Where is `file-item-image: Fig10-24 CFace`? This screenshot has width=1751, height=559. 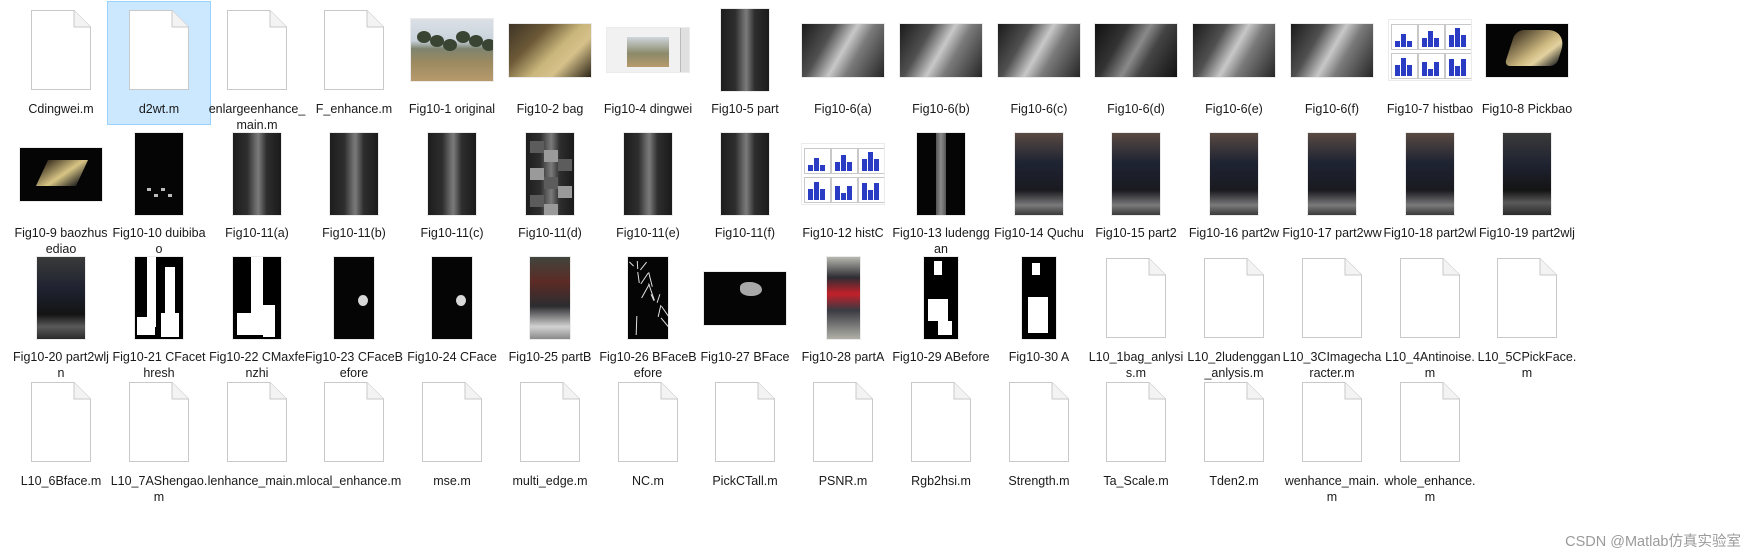 file-item-image: Fig10-24 CFace is located at coordinates (452, 311).